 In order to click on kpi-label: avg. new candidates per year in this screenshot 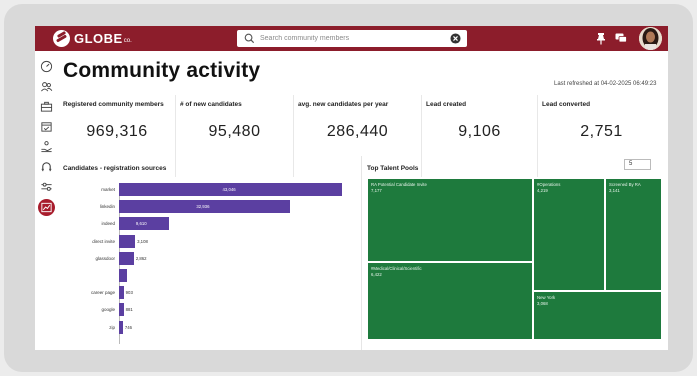, I will do `click(343, 104)`.